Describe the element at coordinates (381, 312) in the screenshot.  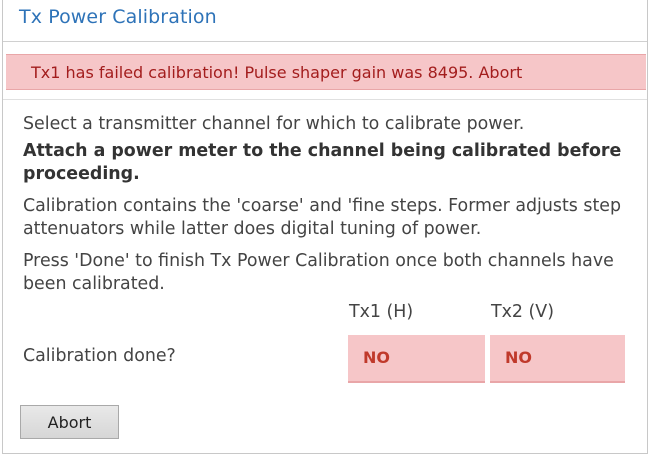
I see `column-header-tx1: Tx1 (H)` at that location.